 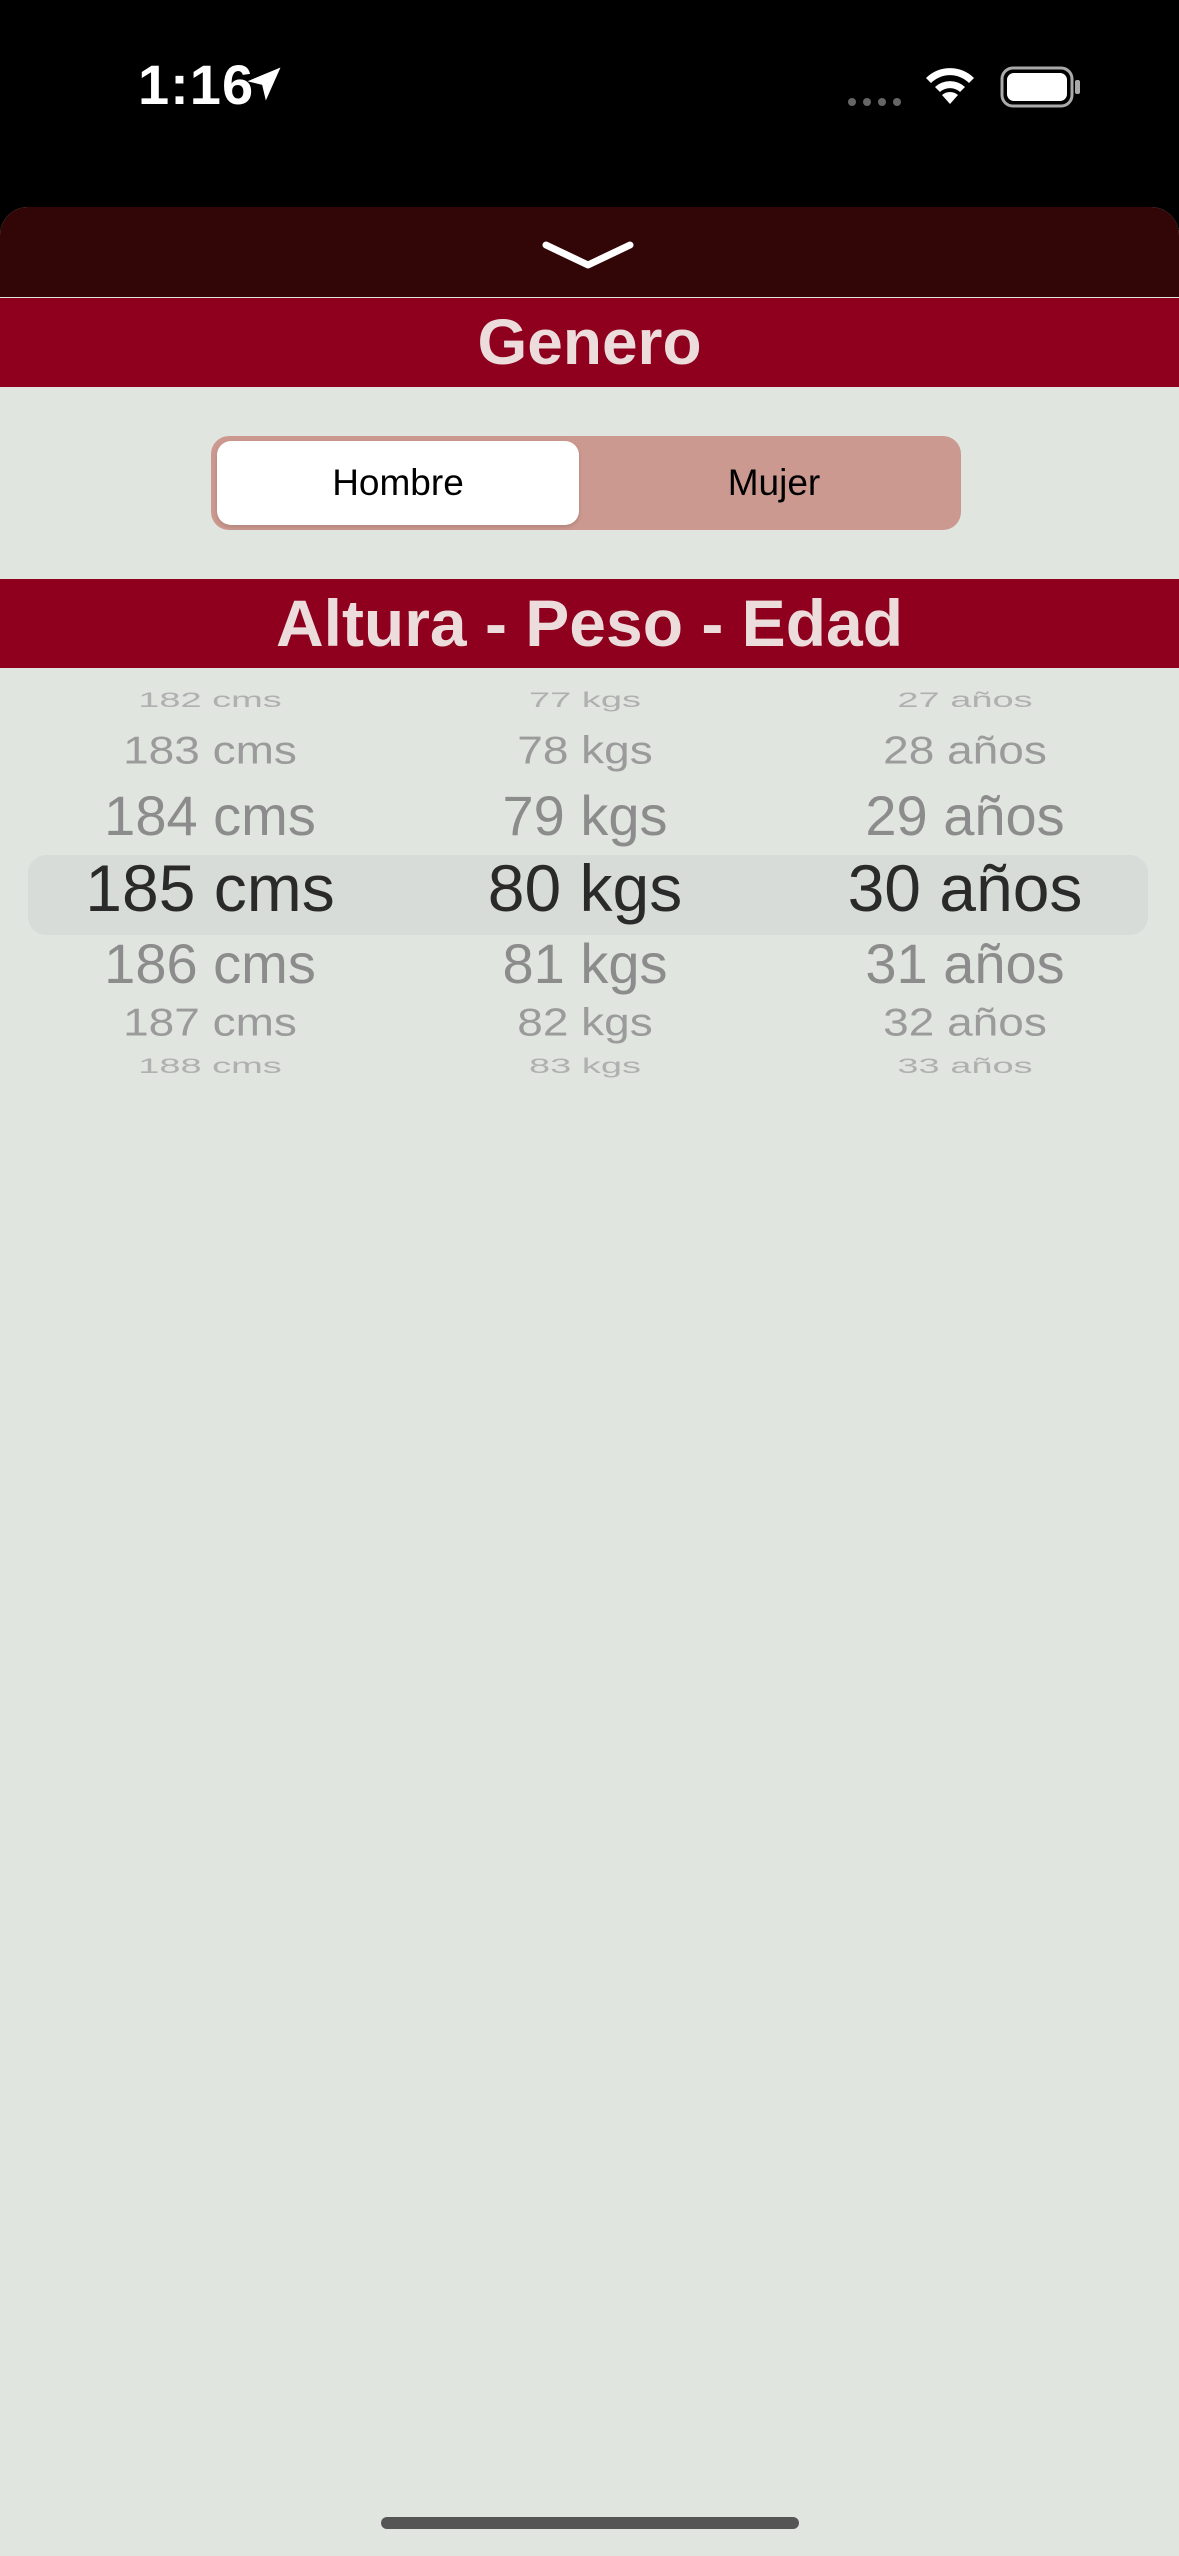 I want to click on picker-row: 33 años, so click(x=965, y=1067).